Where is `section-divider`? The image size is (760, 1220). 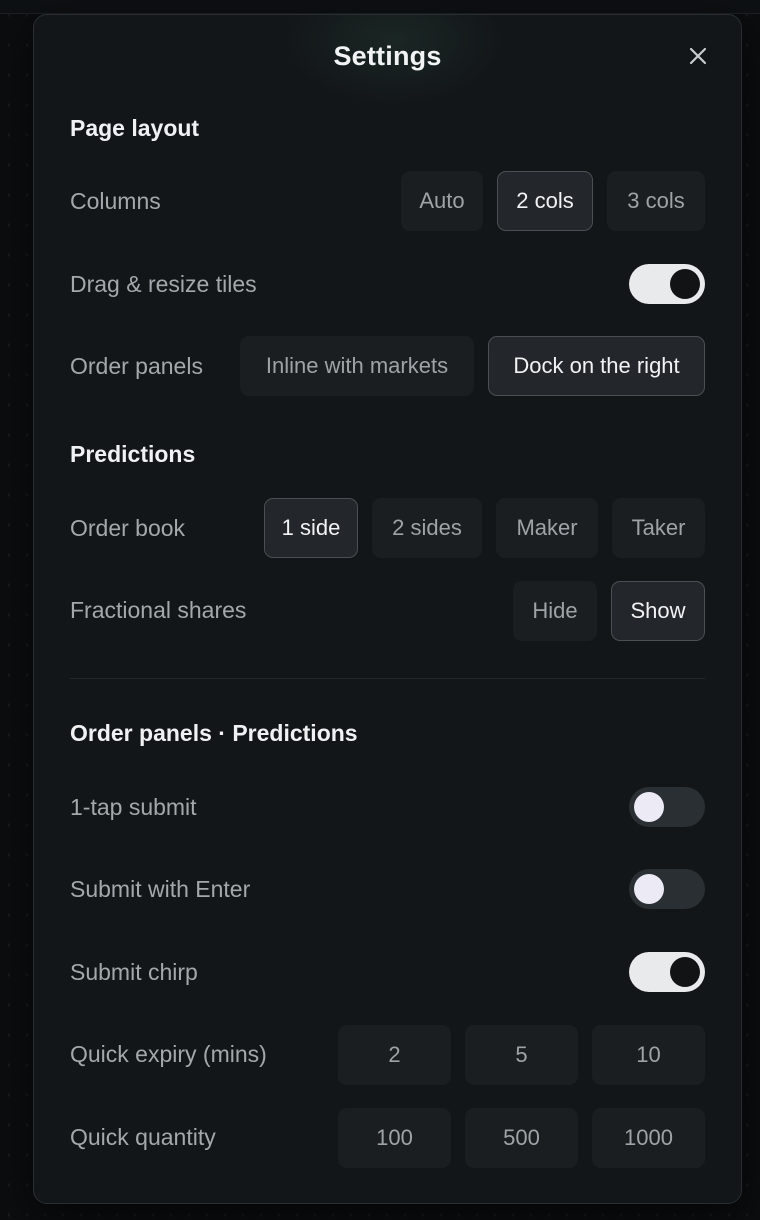 section-divider is located at coordinates (387, 678).